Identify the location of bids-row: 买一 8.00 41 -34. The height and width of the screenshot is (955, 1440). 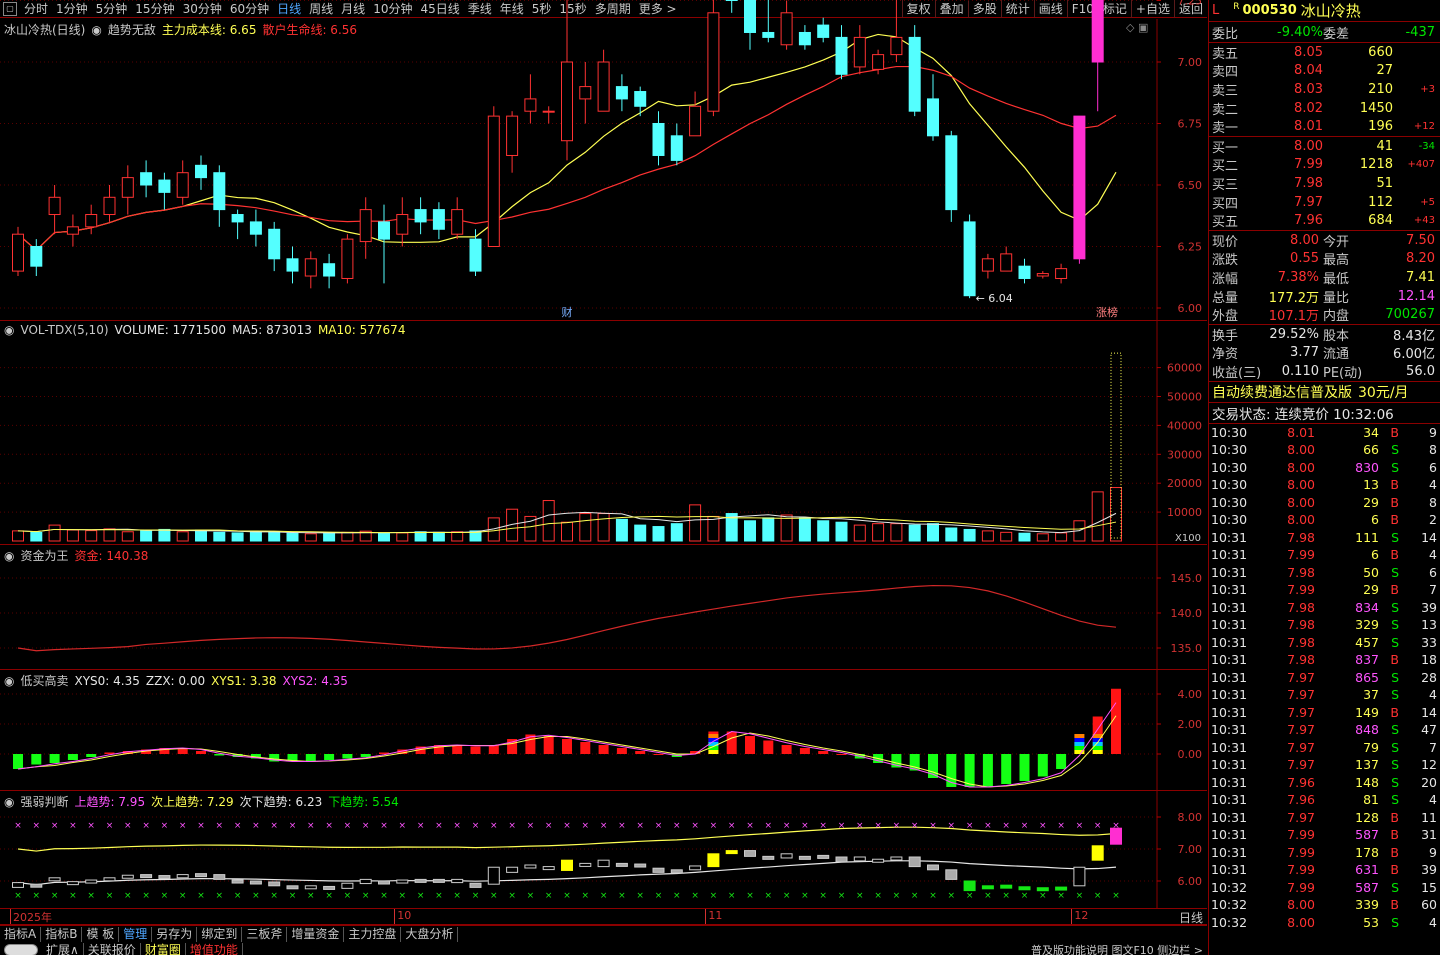
(1324, 146).